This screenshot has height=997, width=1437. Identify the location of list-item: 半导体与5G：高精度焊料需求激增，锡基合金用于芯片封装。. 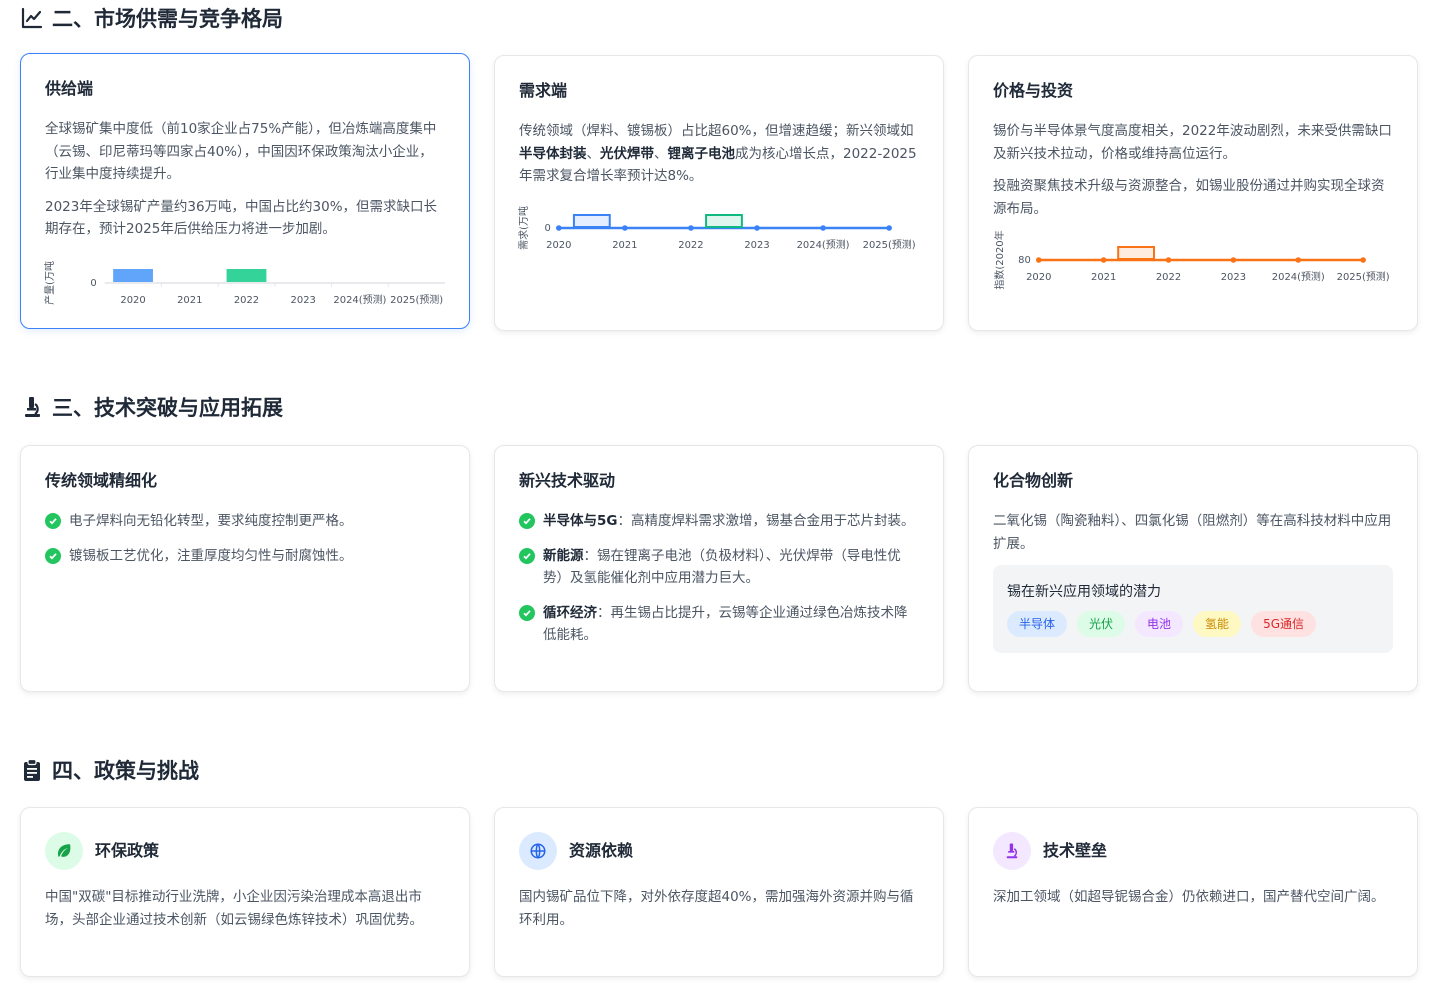
(719, 521).